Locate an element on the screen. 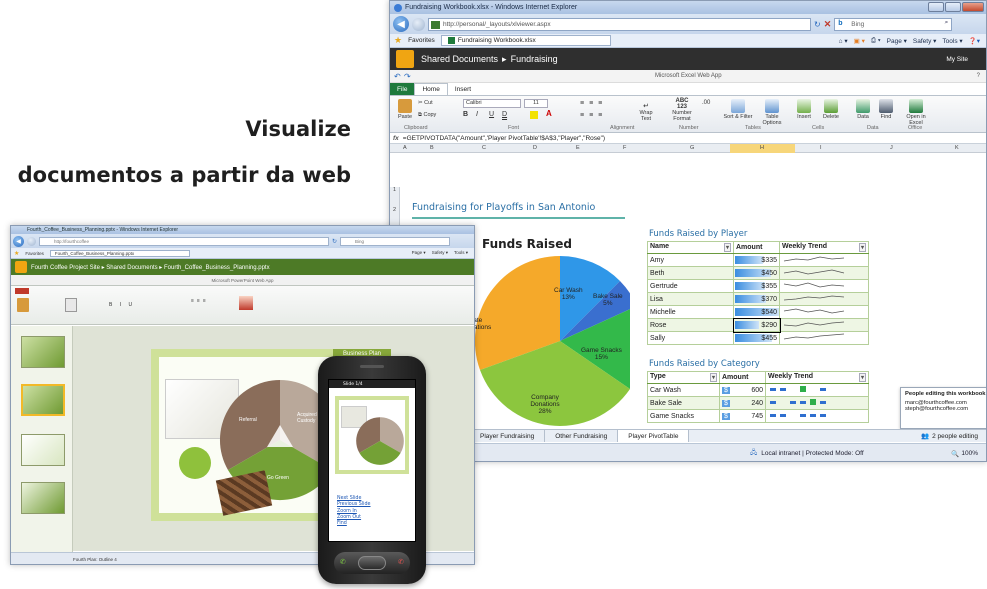  table-options-button: Table Options is located at coordinates (772, 112).